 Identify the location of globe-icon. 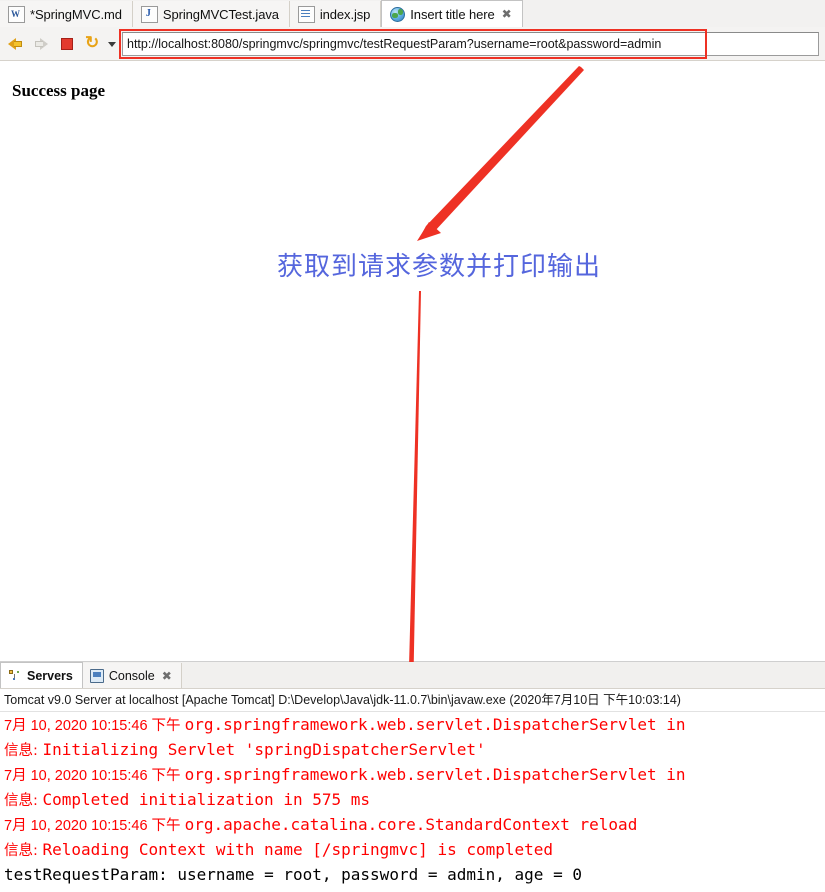
(398, 14).